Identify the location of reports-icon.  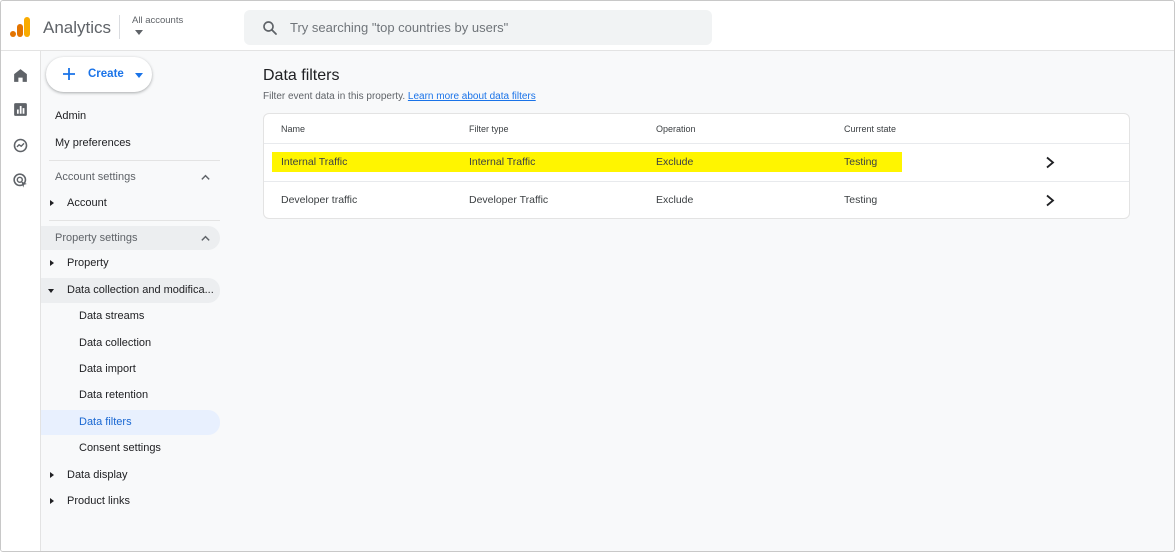
(20, 109).